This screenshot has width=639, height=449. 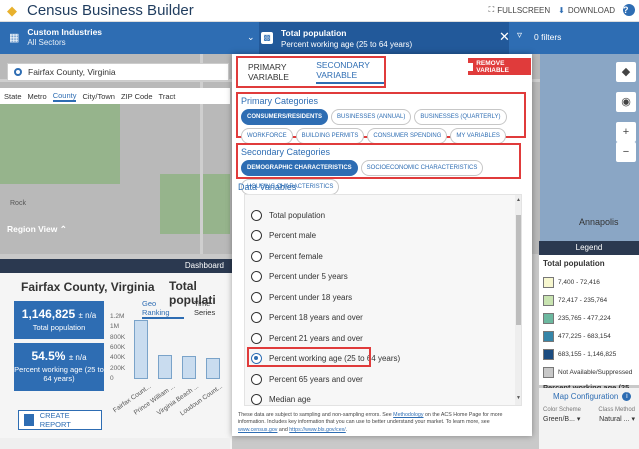 I want to click on zoom-in-button: +, so click(x=626, y=132).